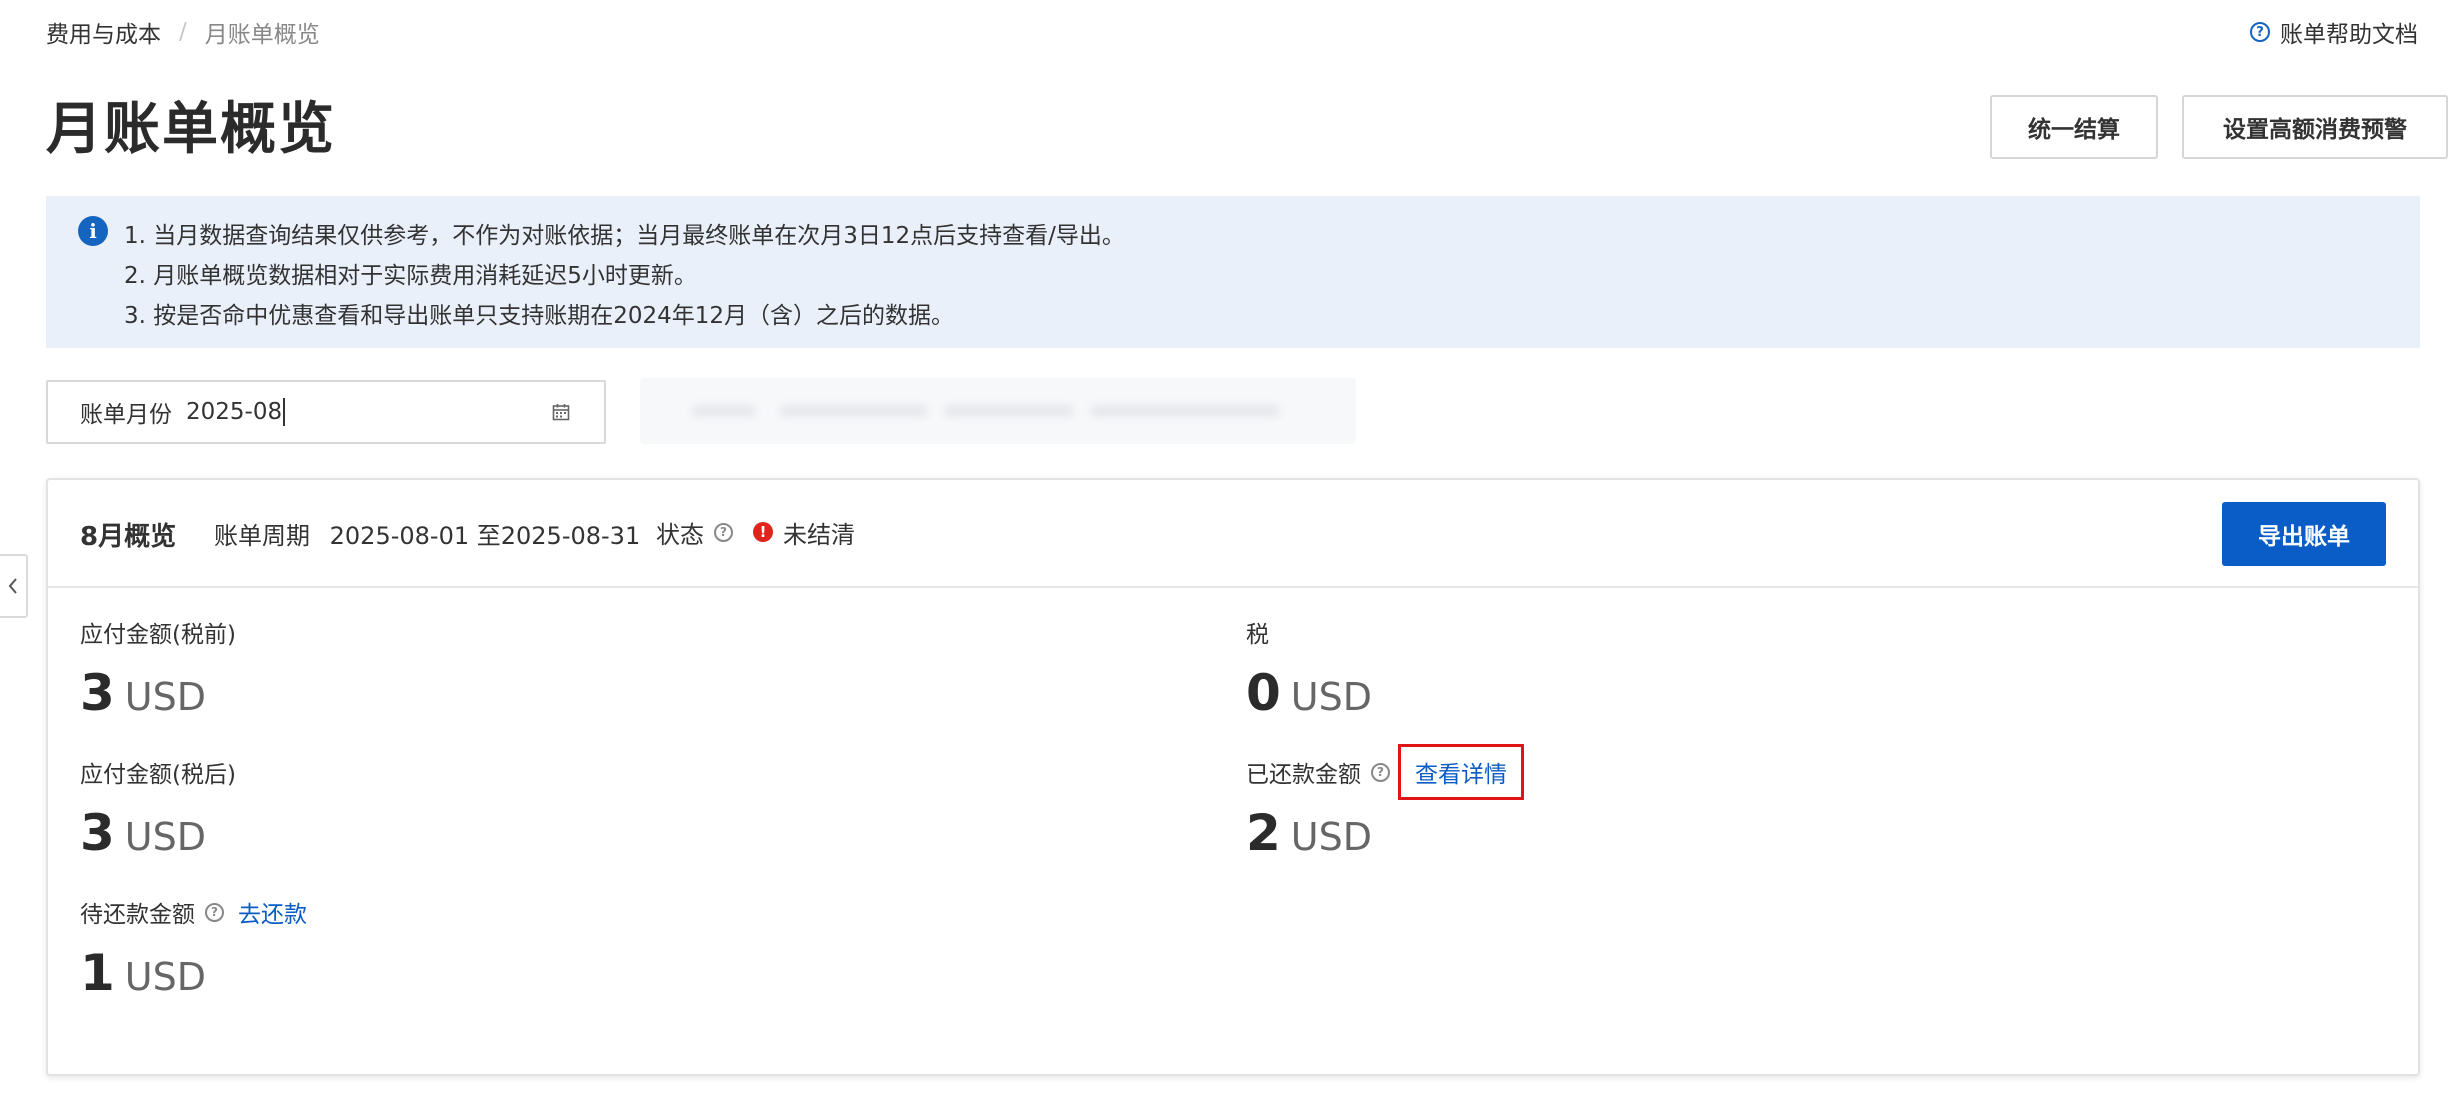 The width and height of the screenshot is (2452, 1094). I want to click on status-label: 状态, so click(680, 534).